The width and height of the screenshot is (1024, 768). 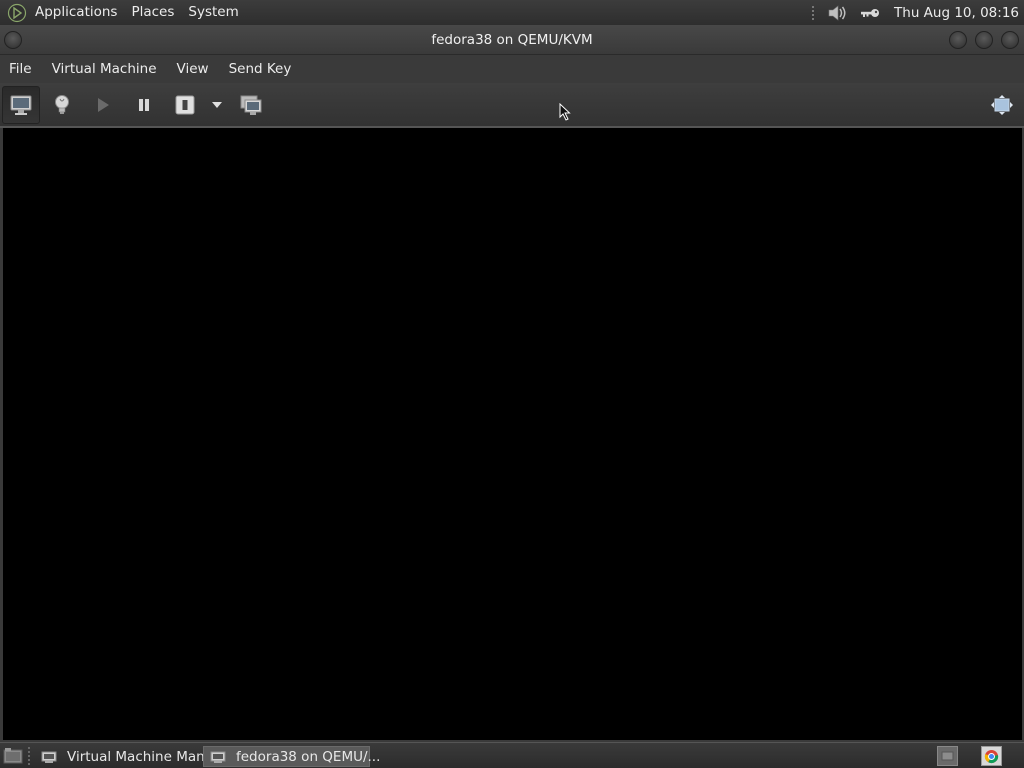 I want to click on applications-logo-icon, so click(x=17, y=13).